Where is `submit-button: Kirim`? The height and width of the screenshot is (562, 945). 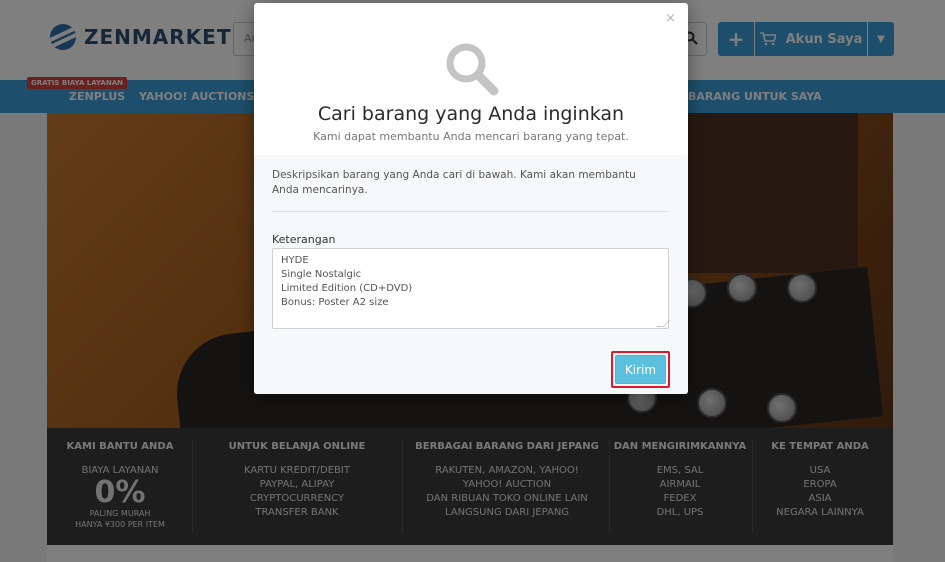
submit-button: Kirim is located at coordinates (640, 369).